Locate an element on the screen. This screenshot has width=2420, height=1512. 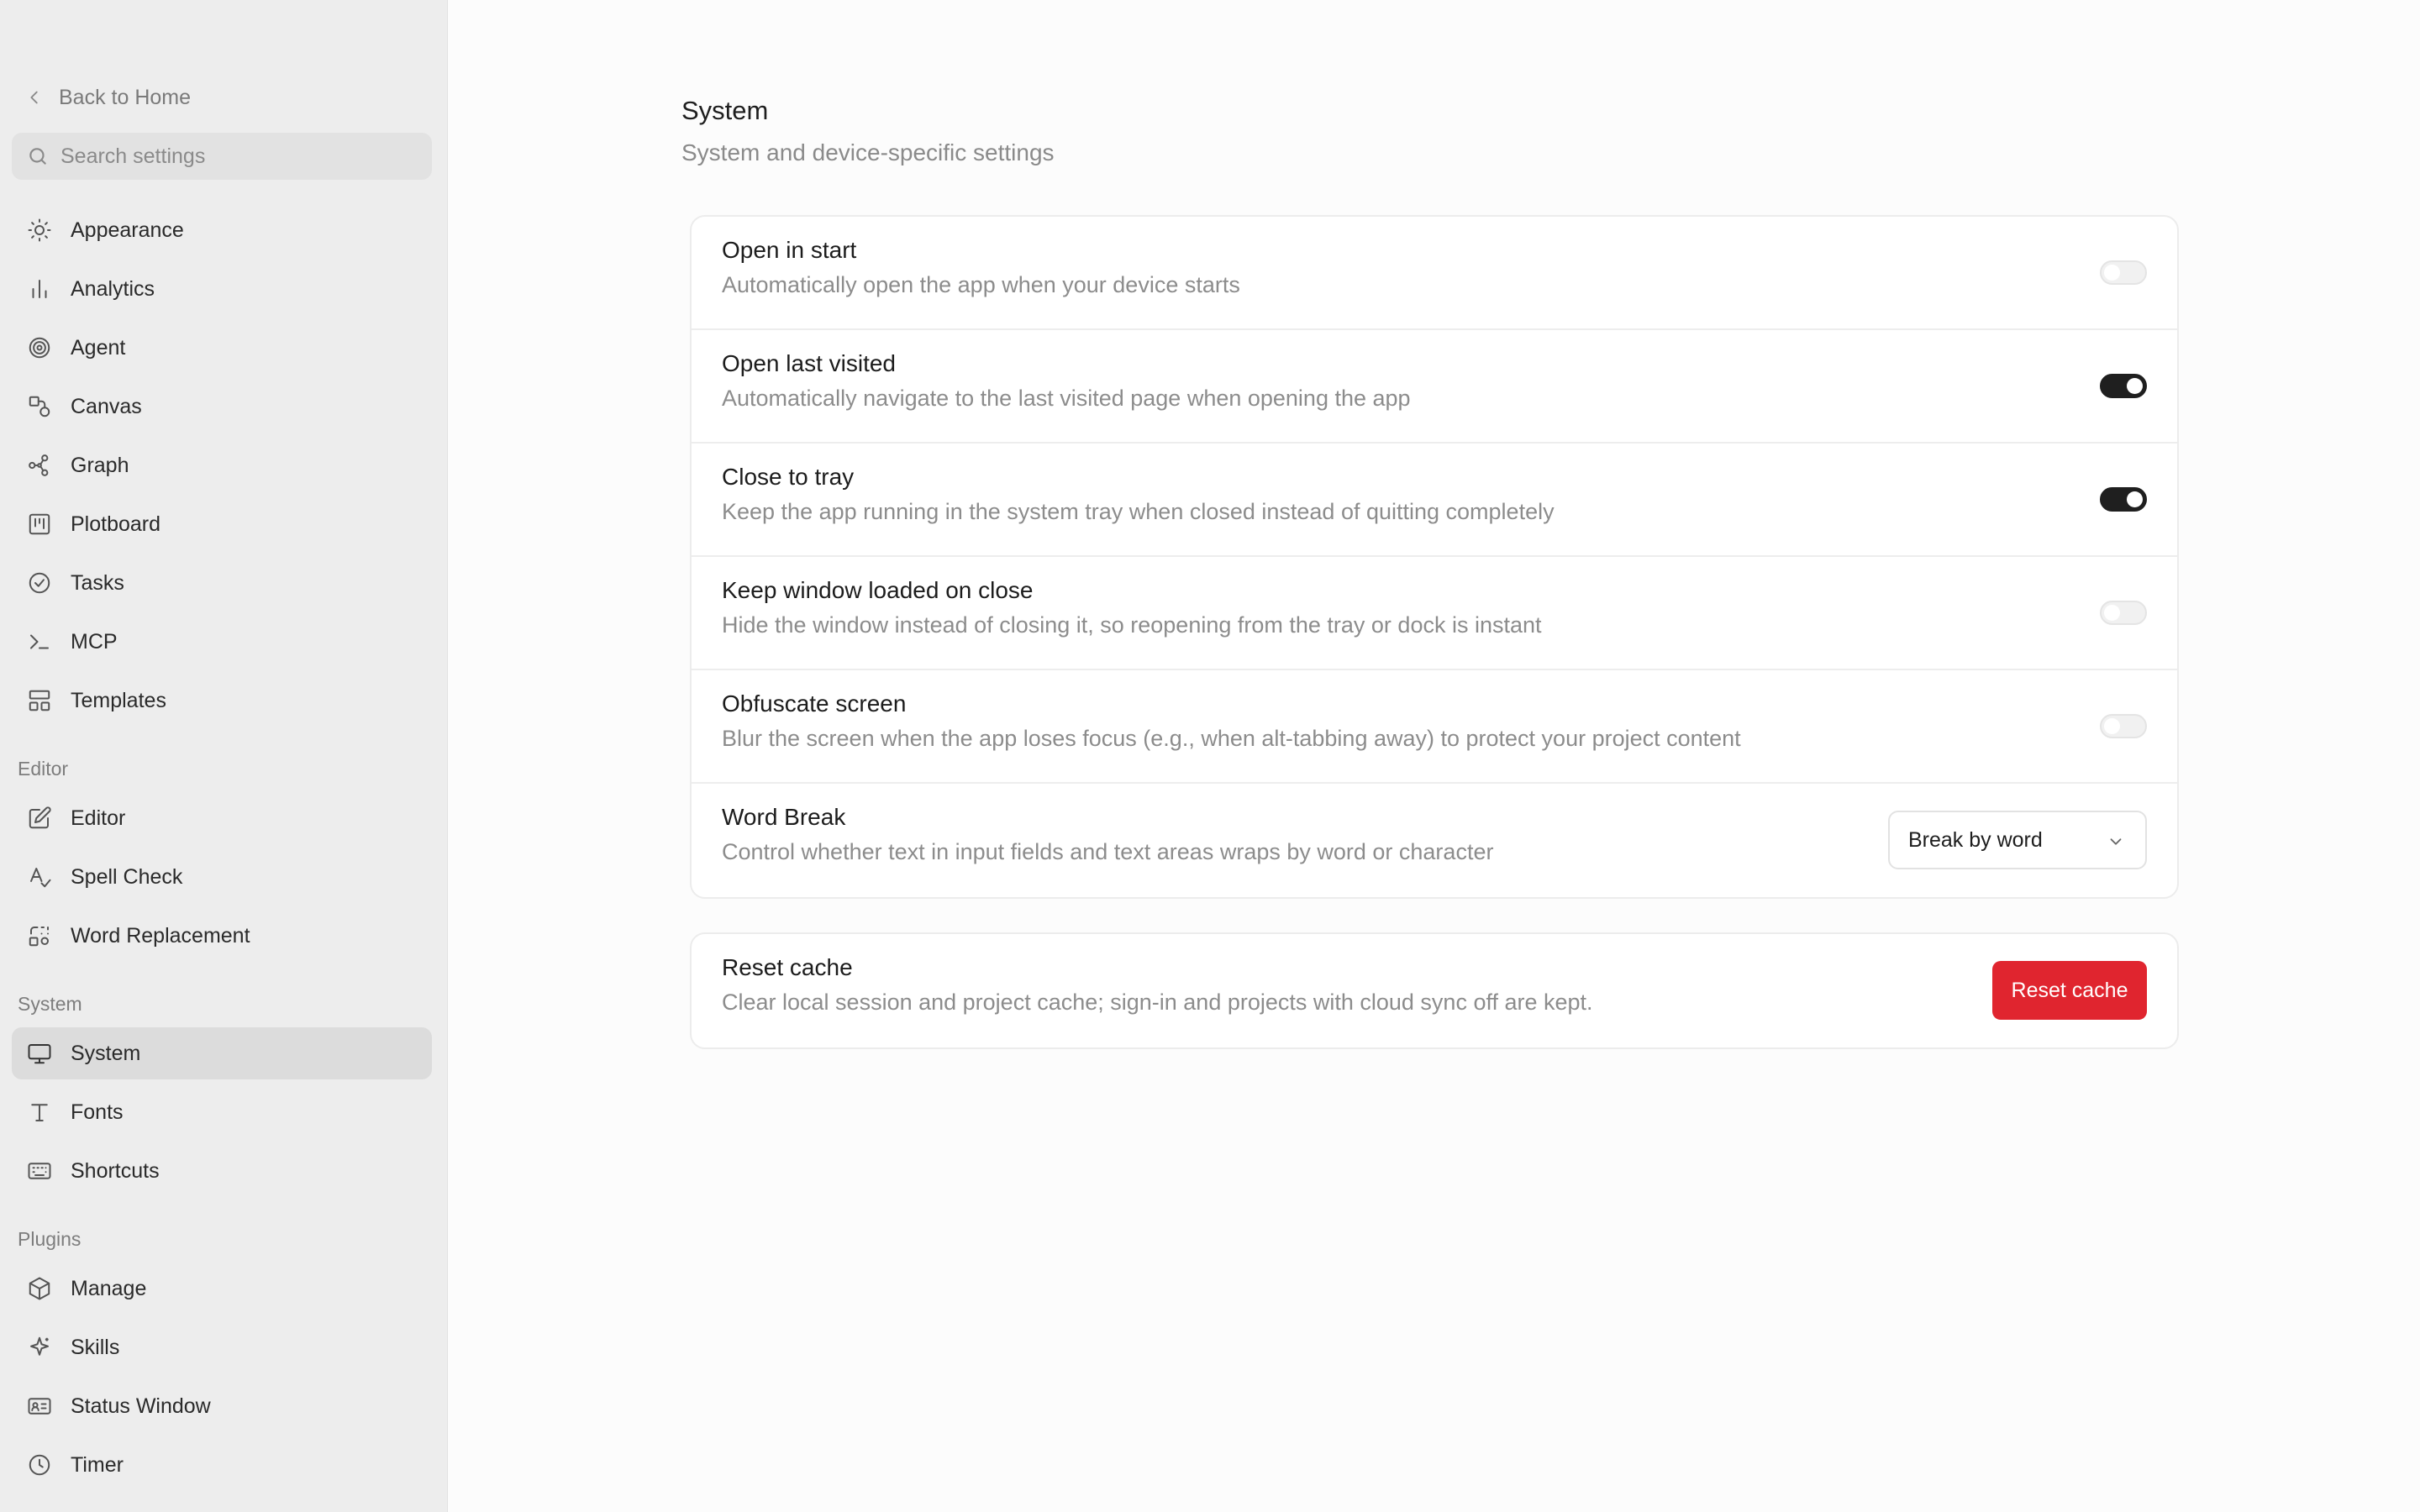
sidebar-item-label: Editor is located at coordinates (98, 818).